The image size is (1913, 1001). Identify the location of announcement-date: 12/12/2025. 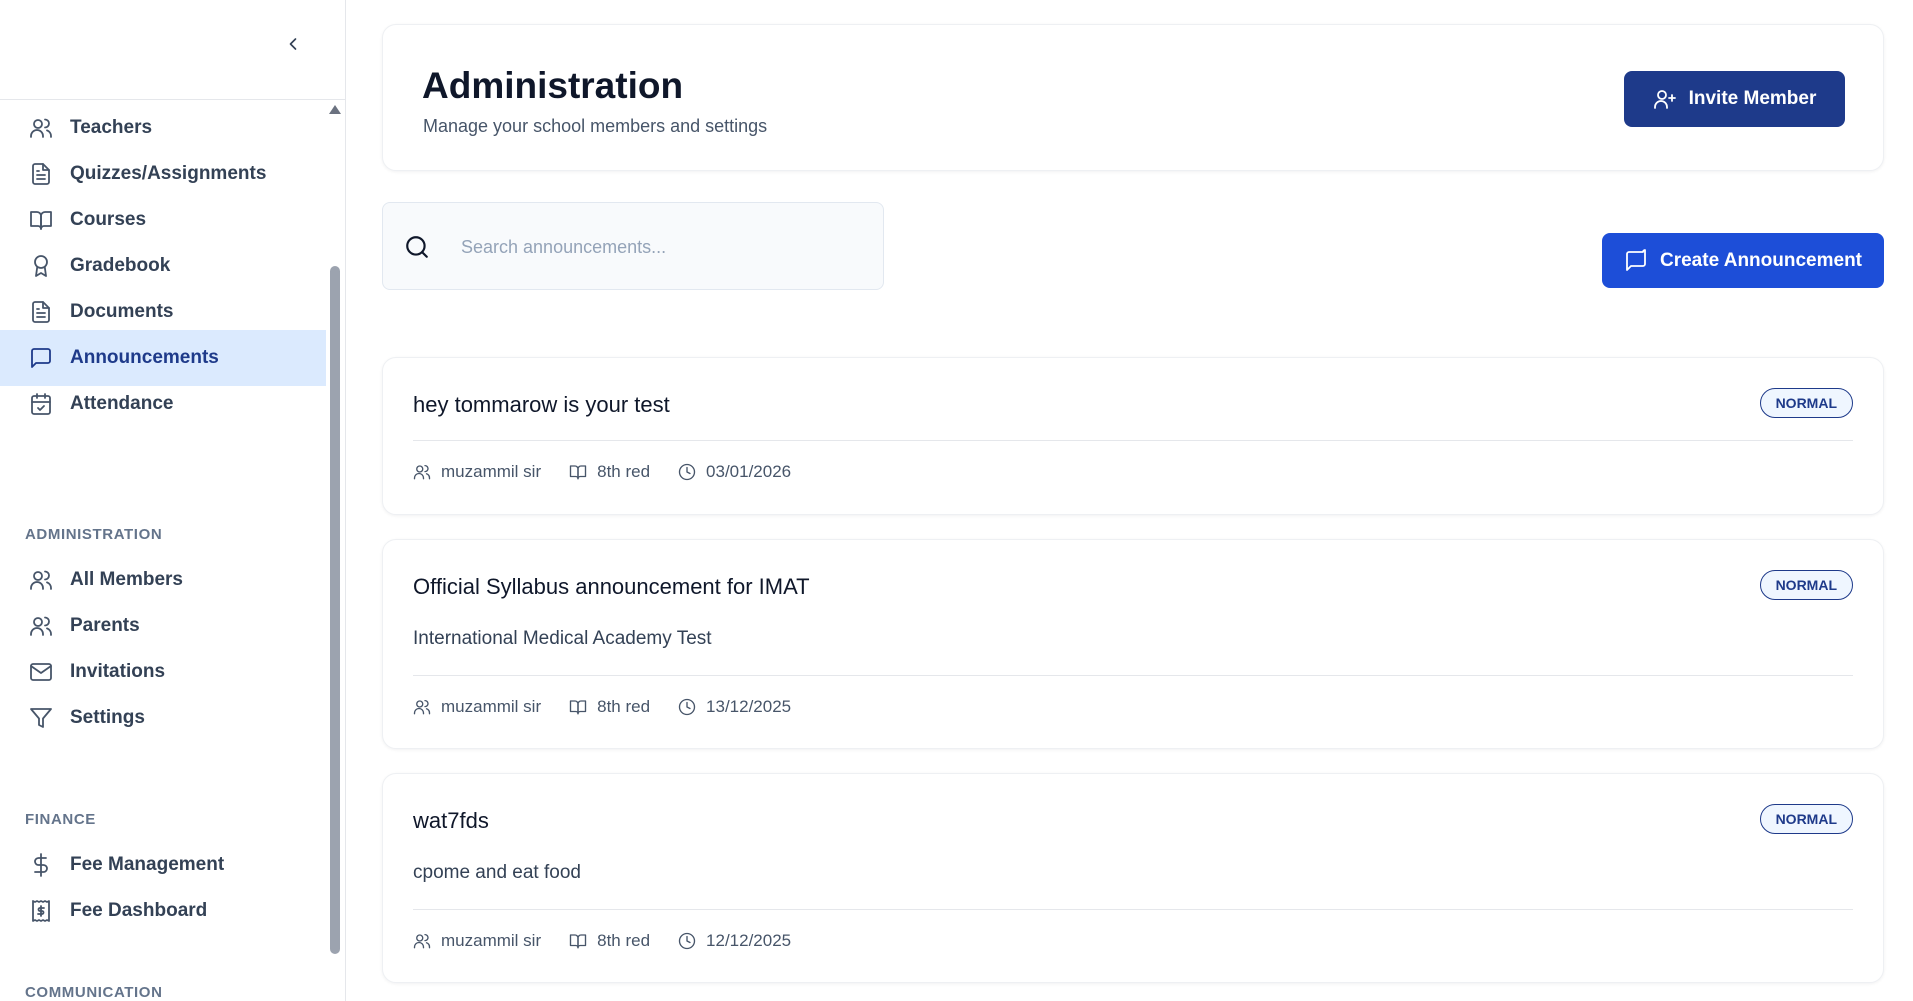
(749, 940).